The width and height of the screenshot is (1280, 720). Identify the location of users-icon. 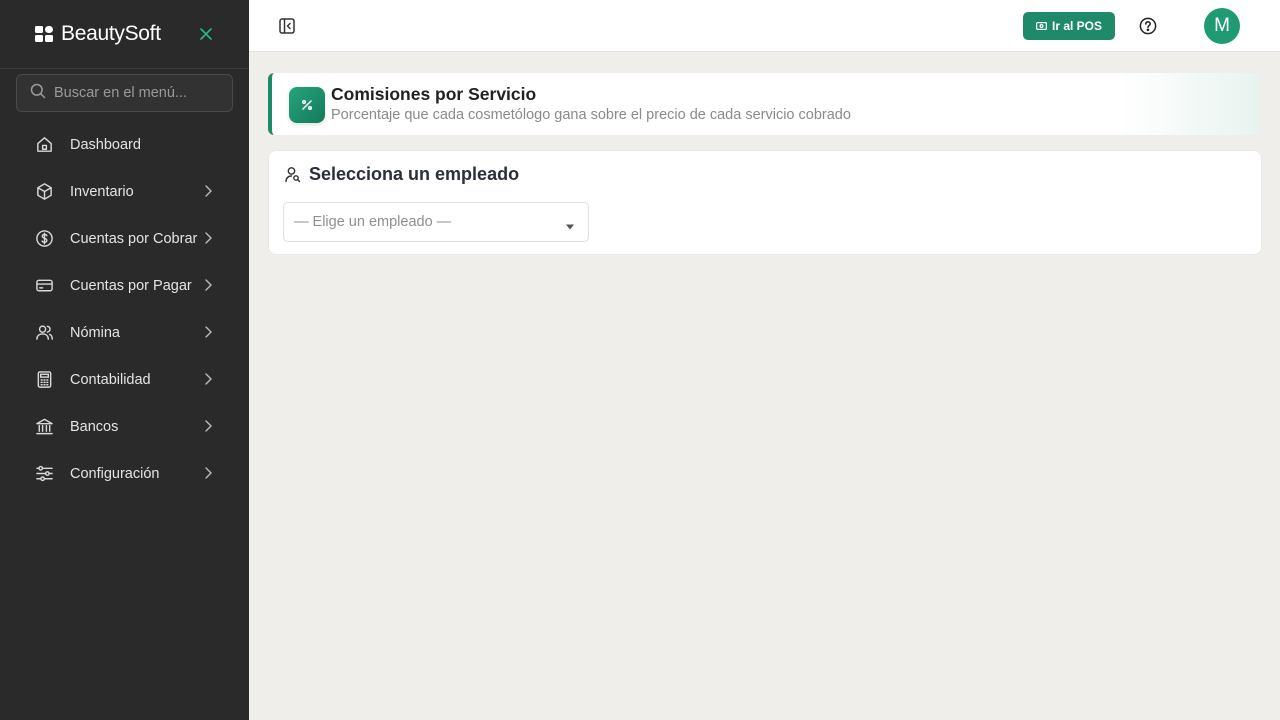
(44, 332).